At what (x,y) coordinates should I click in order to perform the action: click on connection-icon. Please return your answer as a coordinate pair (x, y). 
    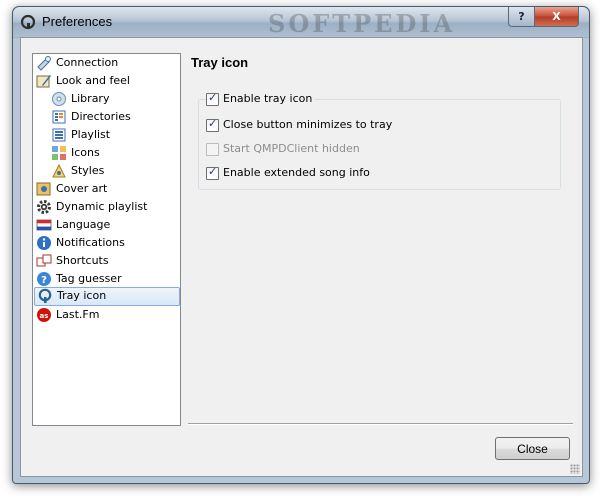
    Looking at the image, I should click on (44, 63).